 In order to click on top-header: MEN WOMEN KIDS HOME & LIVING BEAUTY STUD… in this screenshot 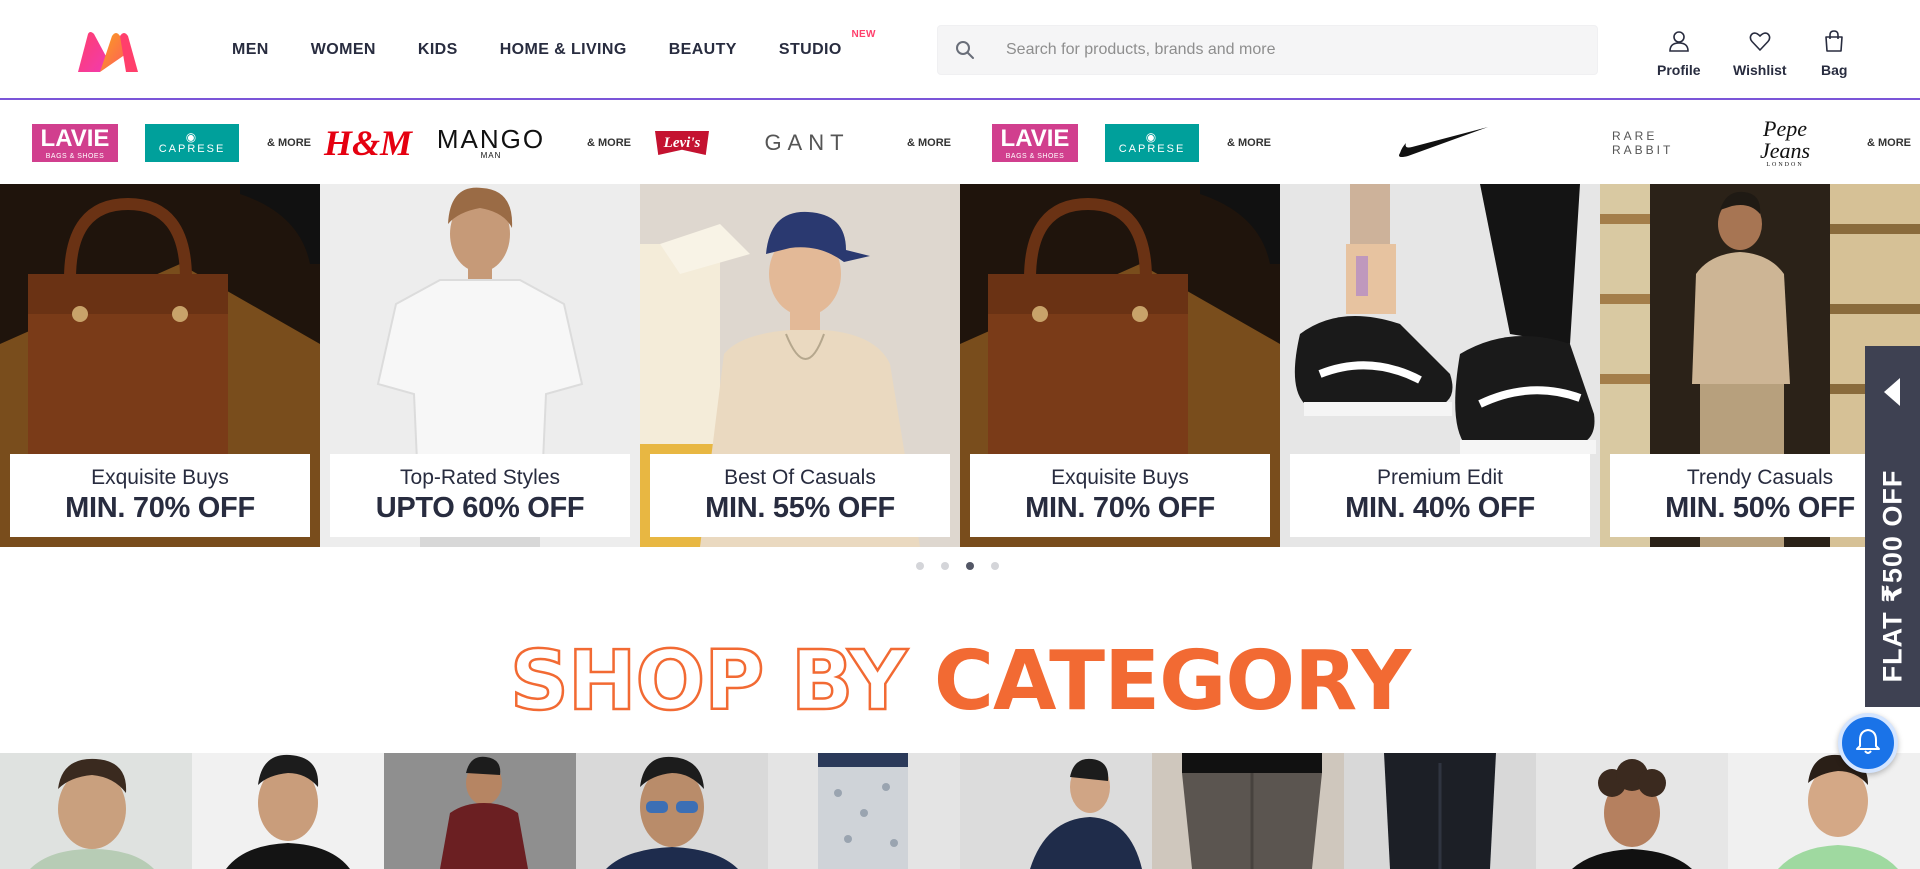, I will do `click(960, 50)`.